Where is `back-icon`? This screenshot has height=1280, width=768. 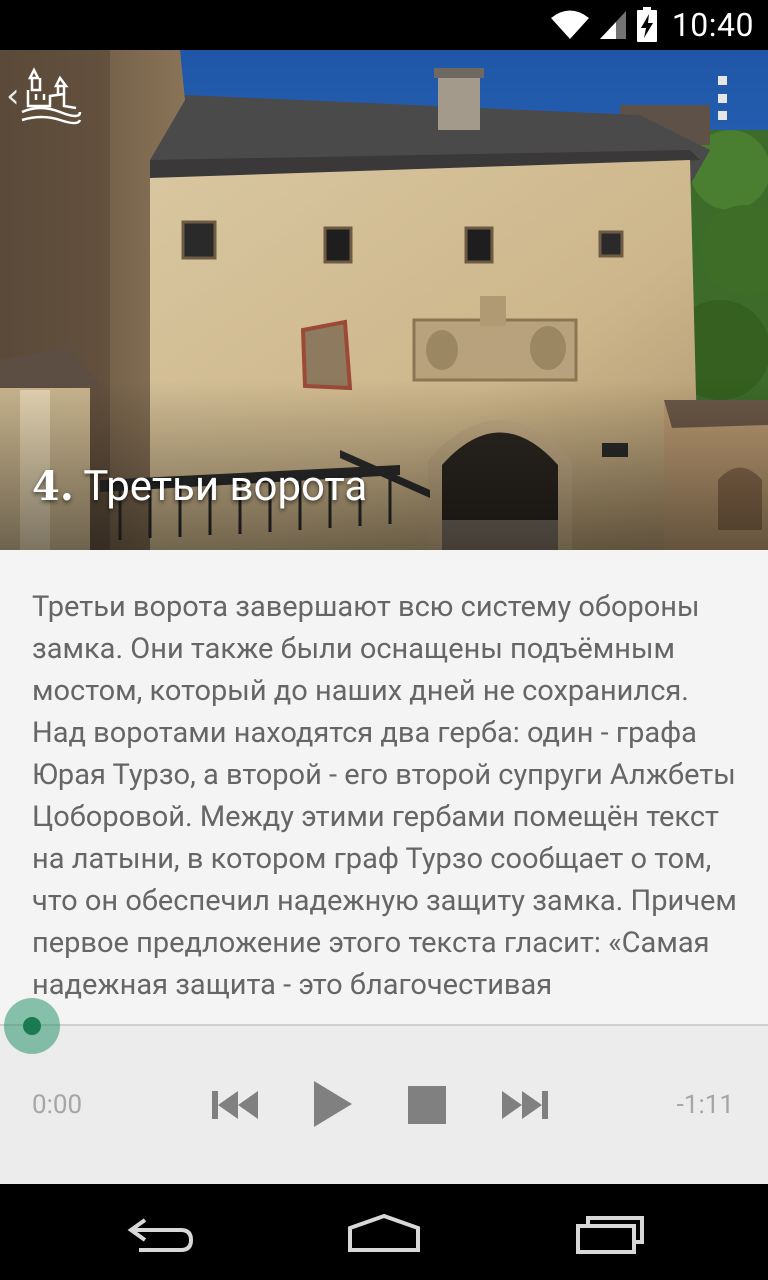
back-icon is located at coordinates (160, 1235).